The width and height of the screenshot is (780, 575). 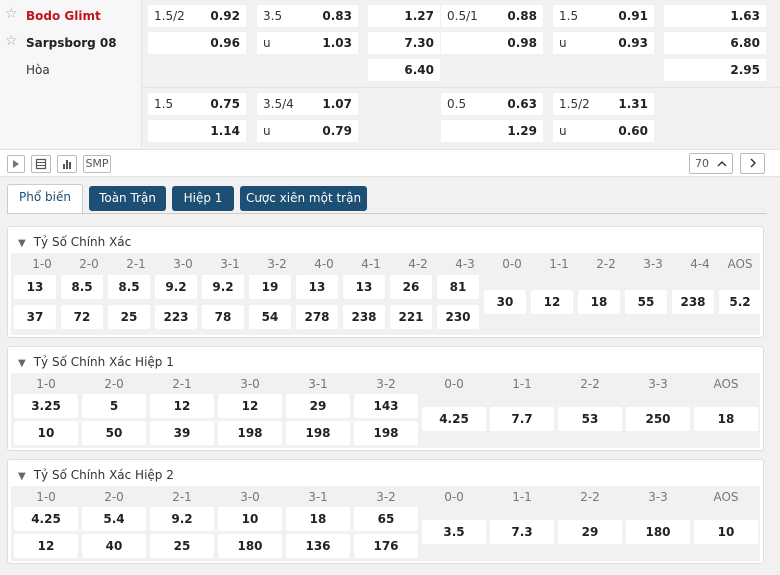 What do you see at coordinates (603, 16) in the screenshot?
I see `h1-ou-over-cell: 1.5 0.91` at bounding box center [603, 16].